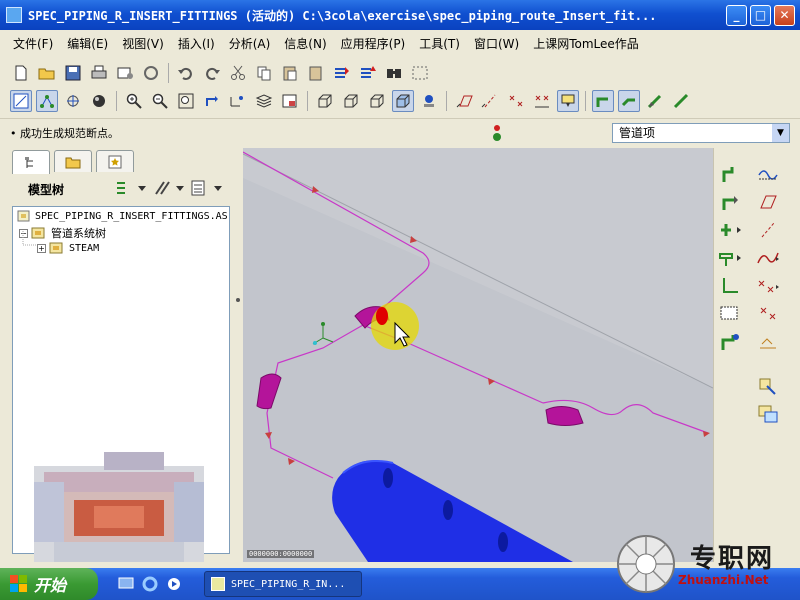  I want to click on pipe-segment-icon, so click(681, 101).